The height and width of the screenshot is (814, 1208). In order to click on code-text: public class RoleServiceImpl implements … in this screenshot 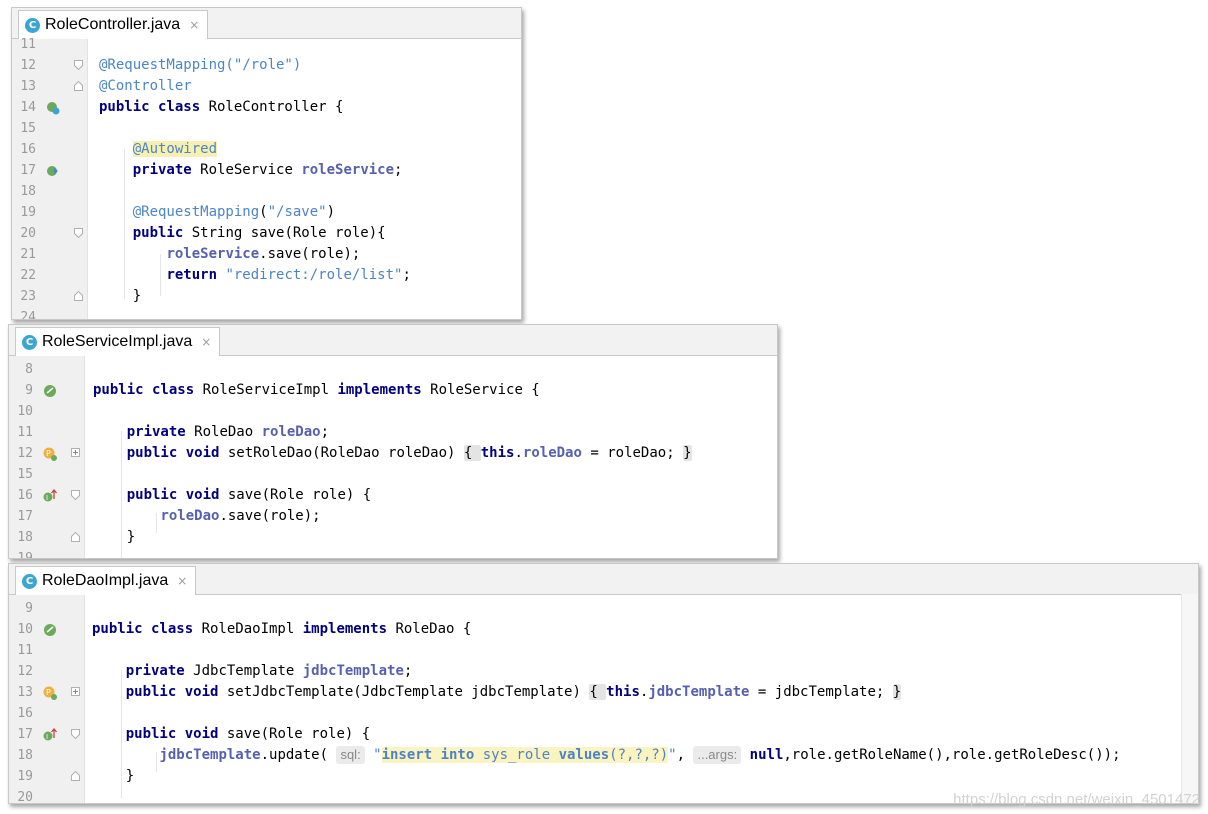, I will do `click(316, 390)`.